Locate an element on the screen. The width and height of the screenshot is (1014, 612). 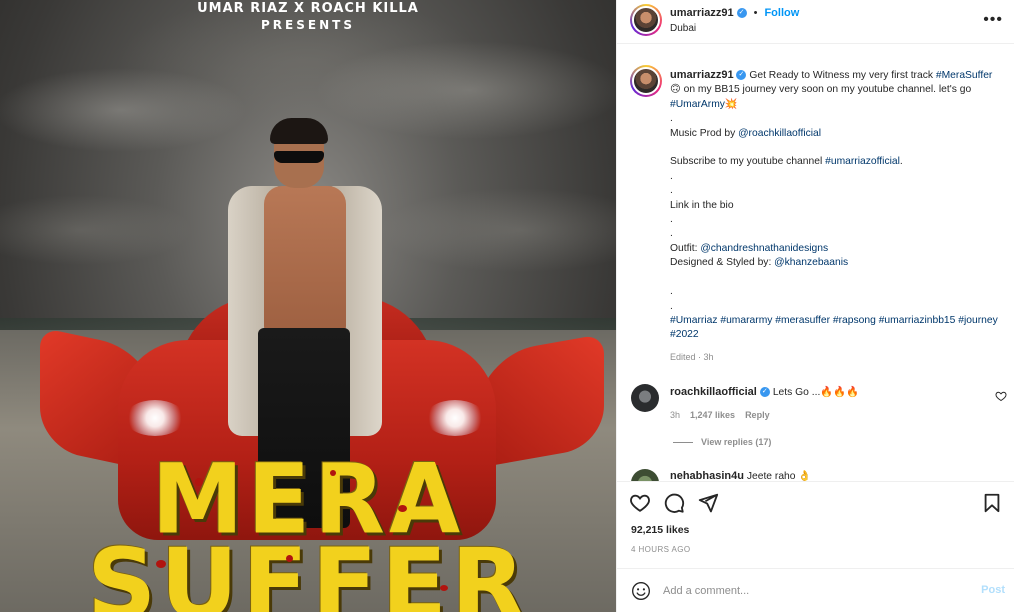
header-user-line: umarriazz91 ✓ • Follow is located at coordinates (734, 13).